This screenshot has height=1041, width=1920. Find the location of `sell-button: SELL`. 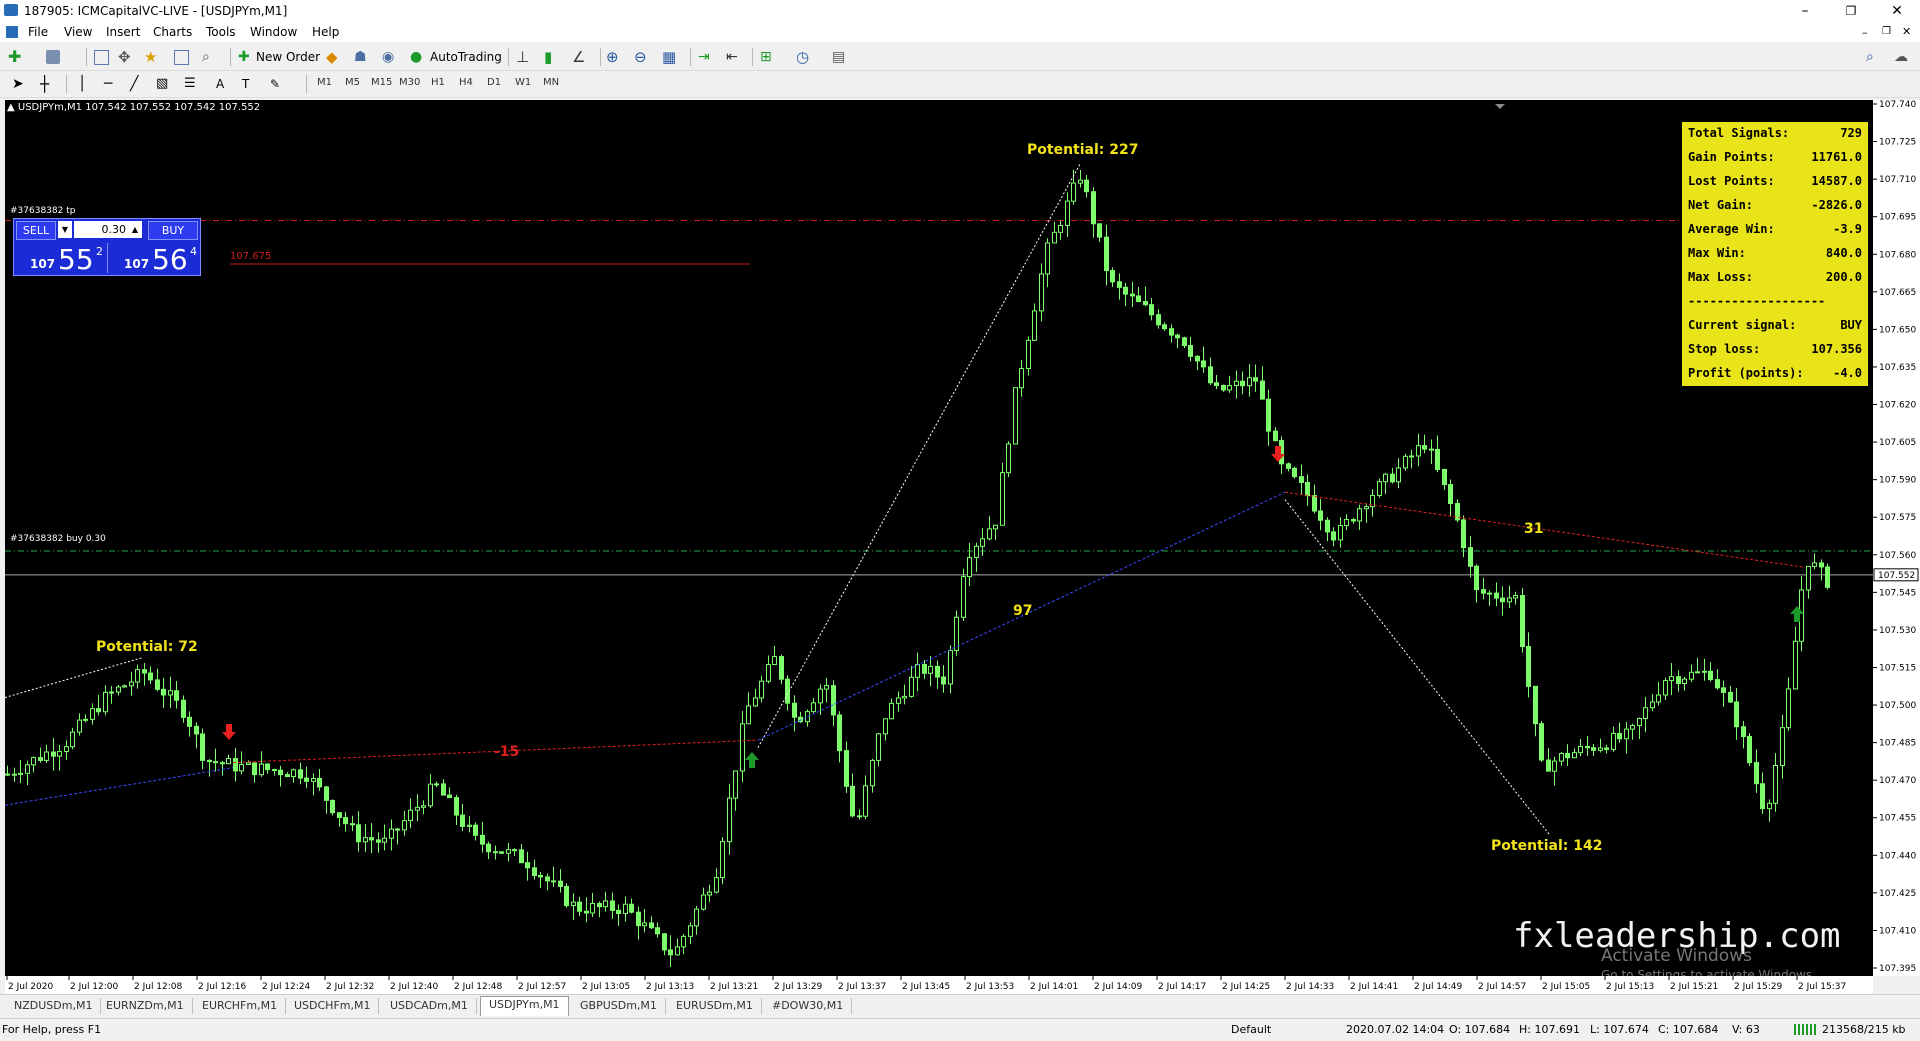

sell-button: SELL is located at coordinates (36, 230).